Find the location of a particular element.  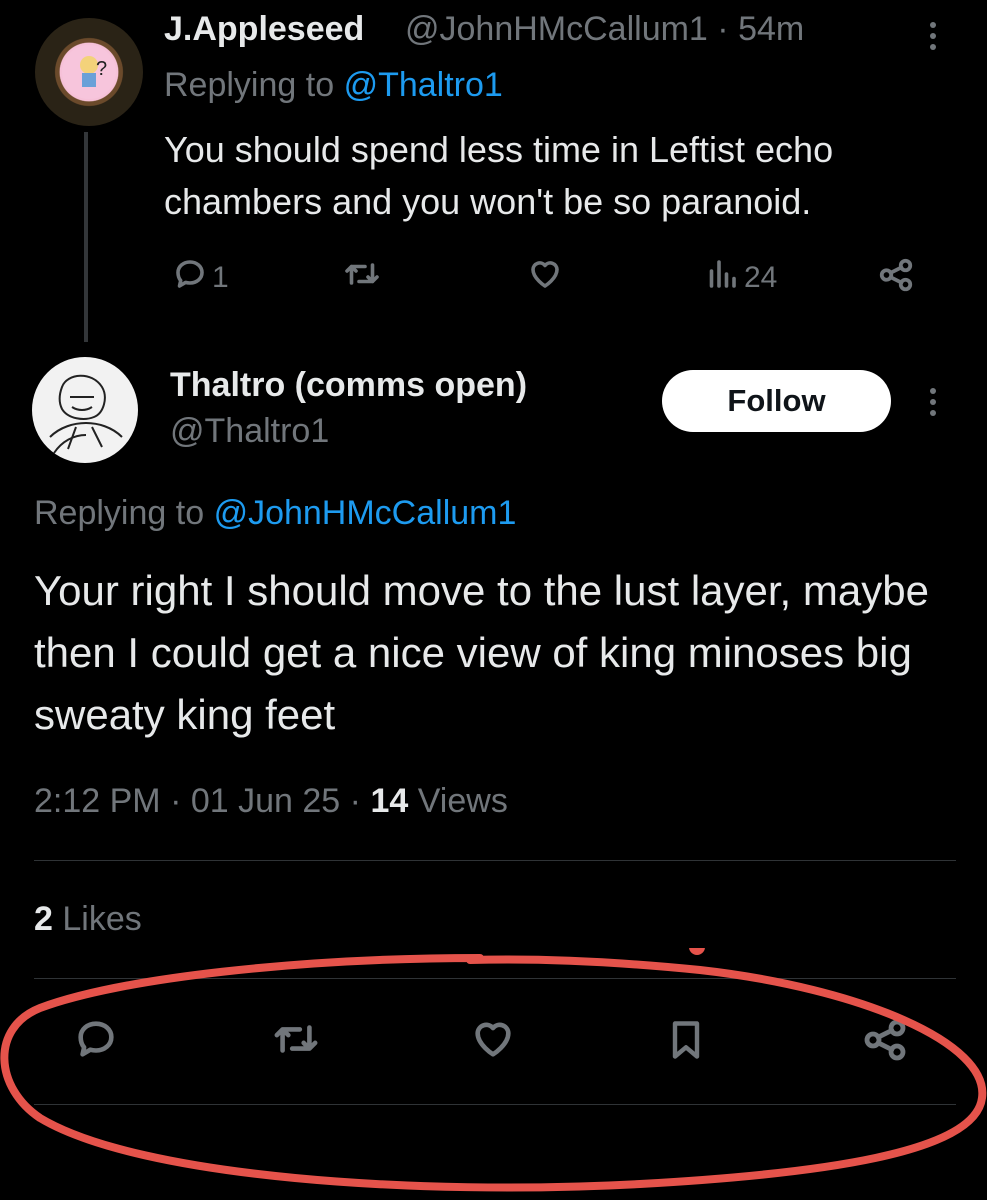

follow-button: Follow is located at coordinates (776, 401).